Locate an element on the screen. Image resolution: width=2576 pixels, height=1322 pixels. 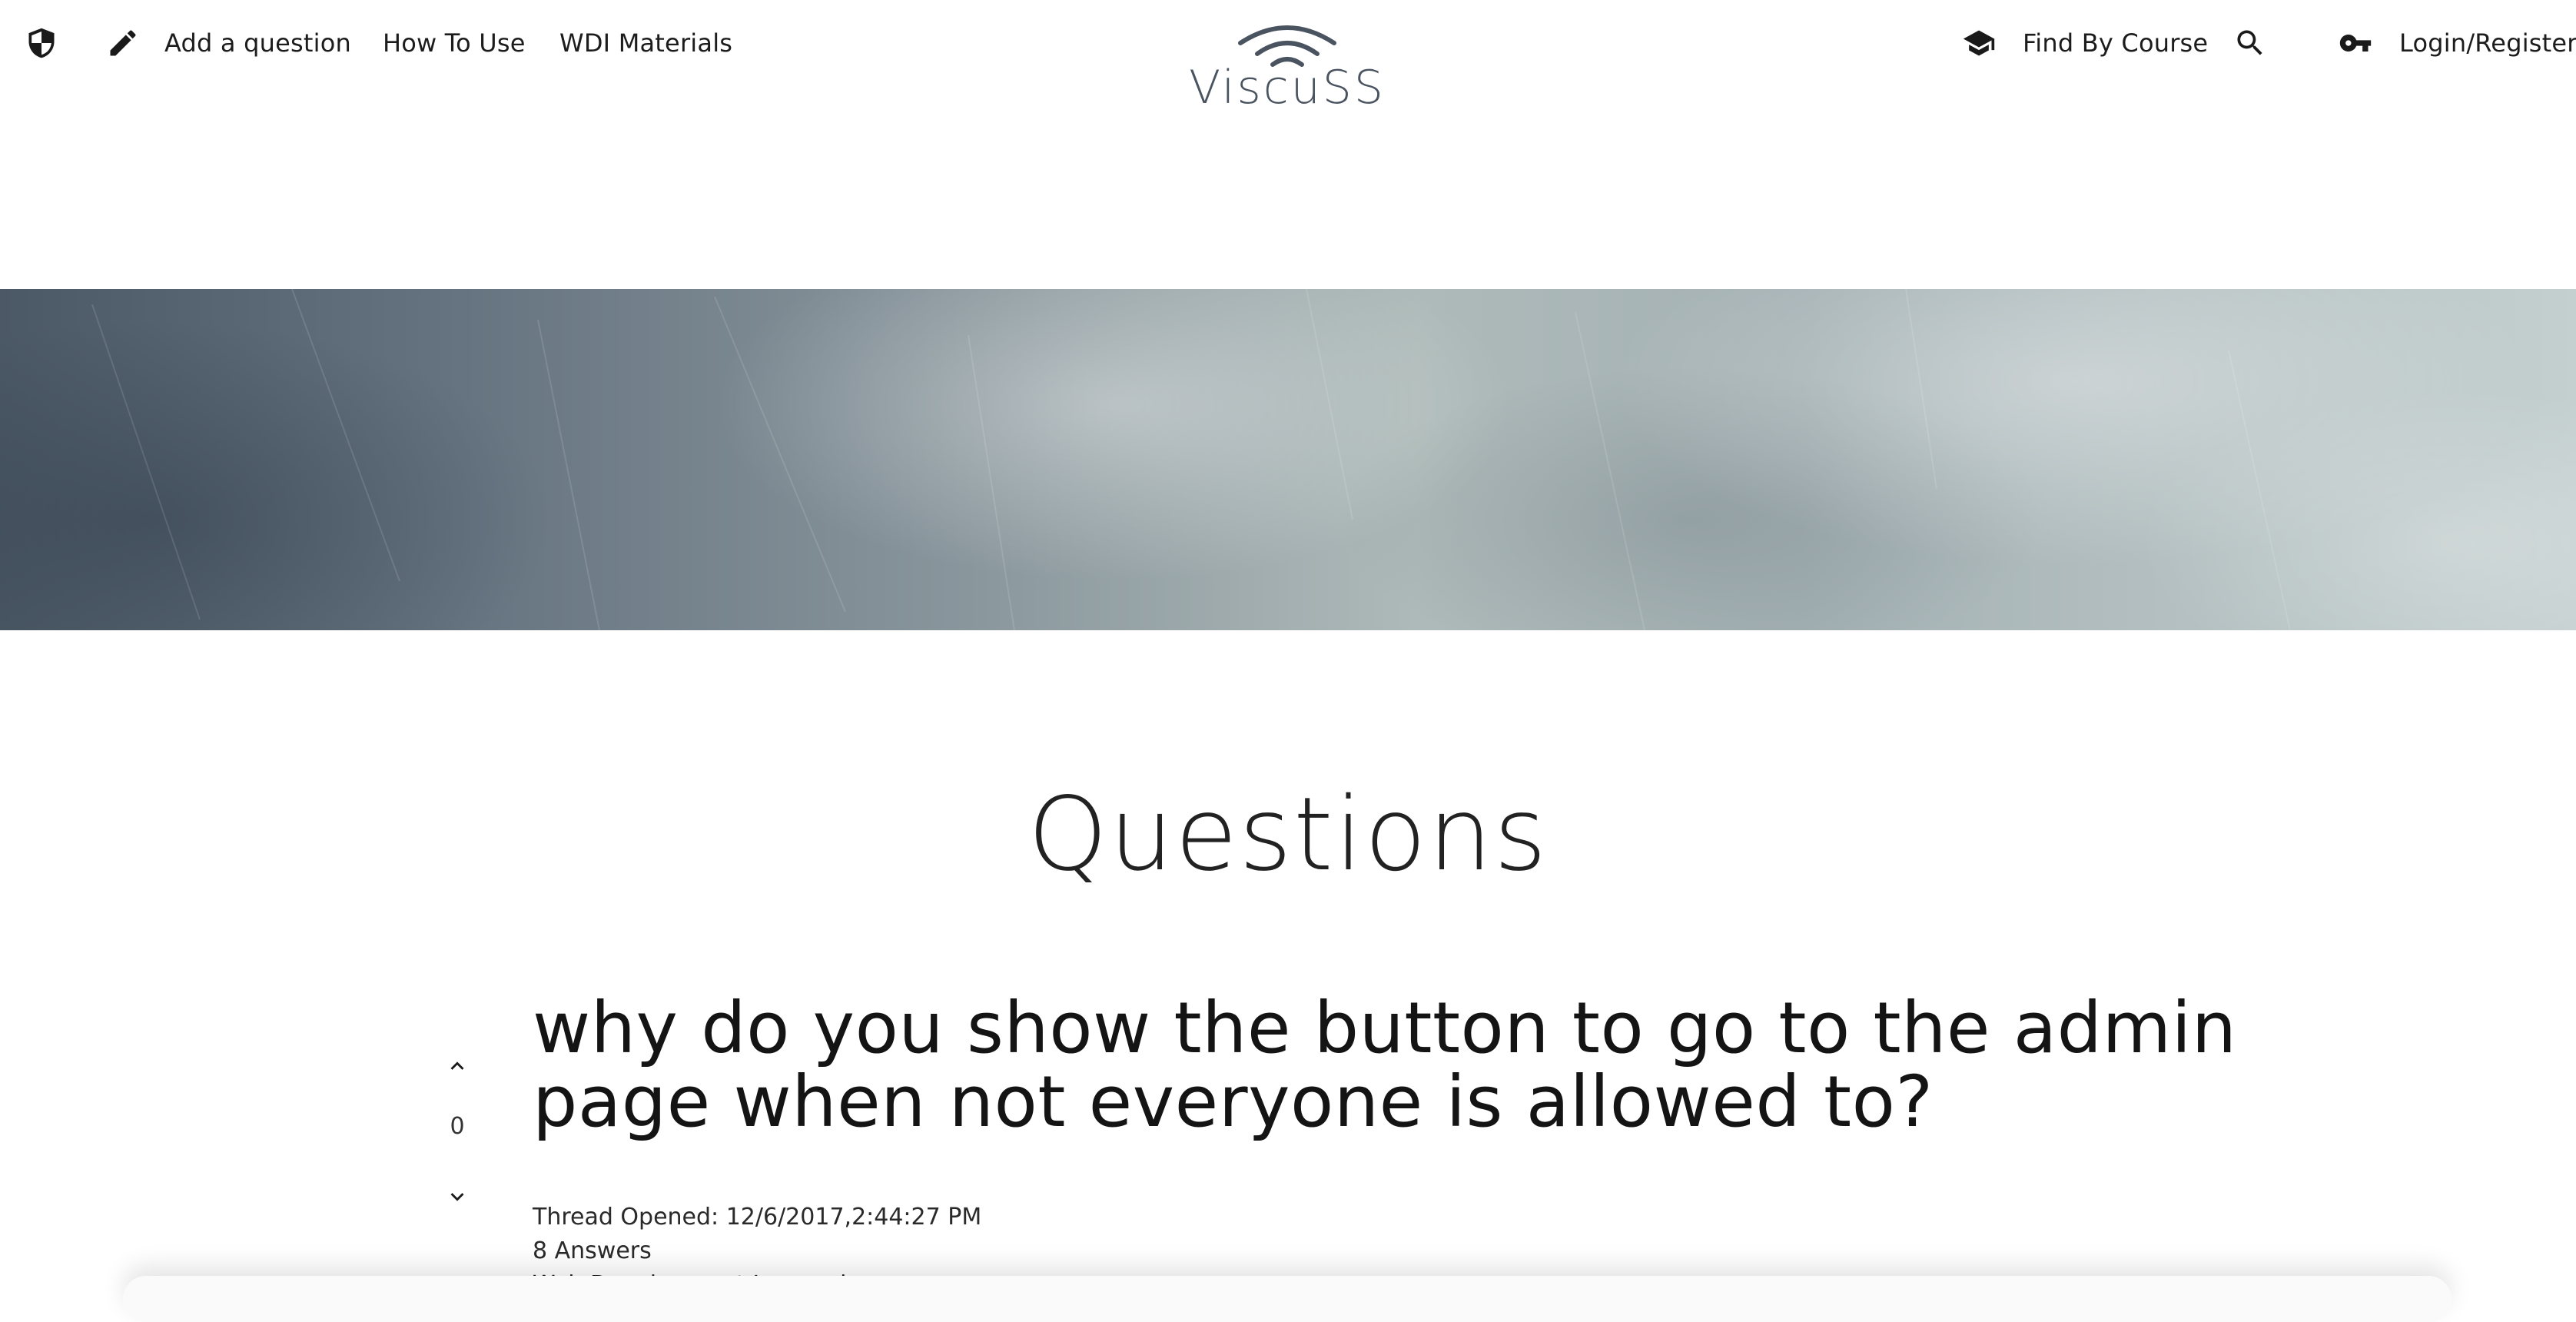
page-title: Questions is located at coordinates (1288, 835).